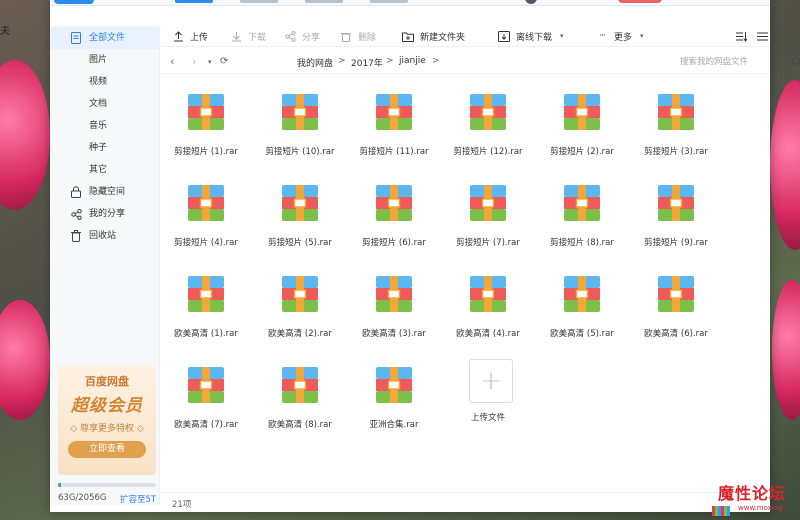 This screenshot has width=800, height=520. I want to click on sidebar-item-music: 音乐, so click(105, 126).